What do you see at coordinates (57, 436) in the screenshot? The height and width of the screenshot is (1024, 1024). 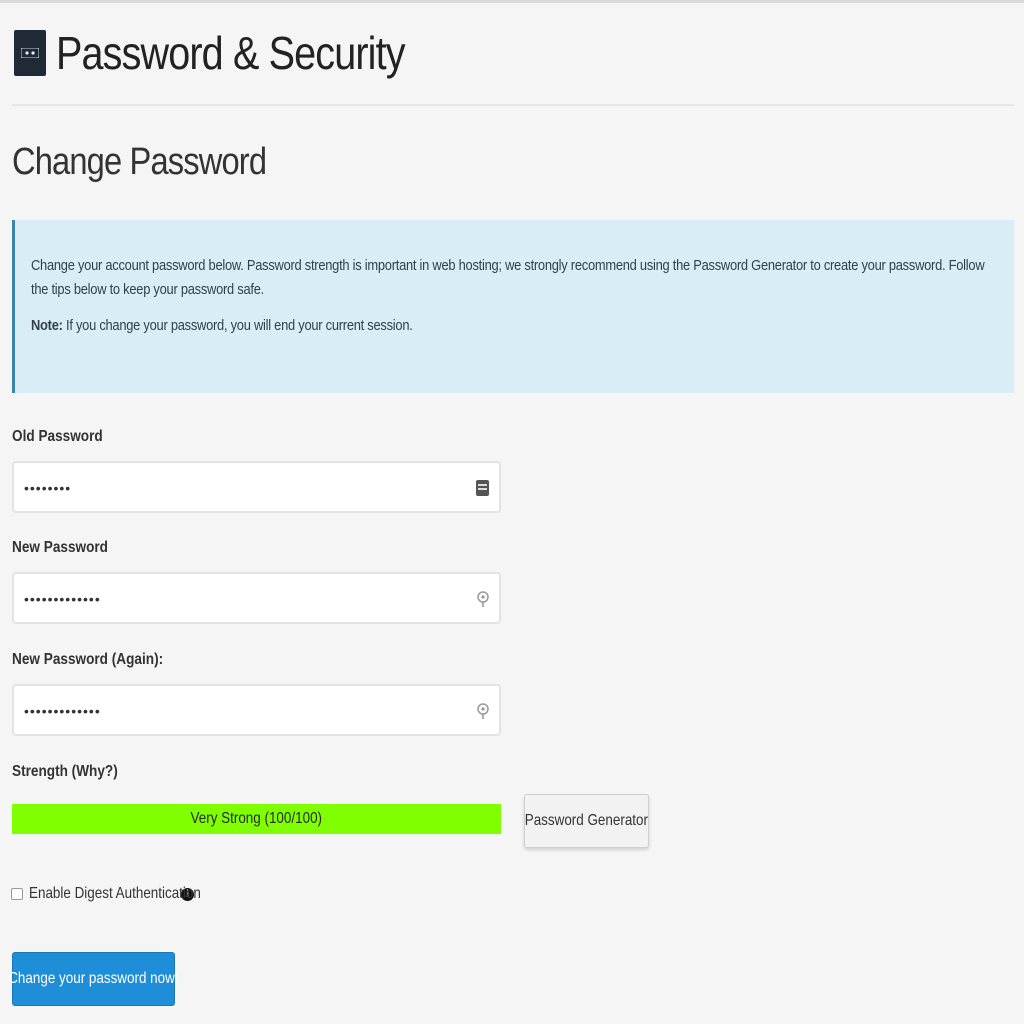 I see `old-password-label: Old Password` at bounding box center [57, 436].